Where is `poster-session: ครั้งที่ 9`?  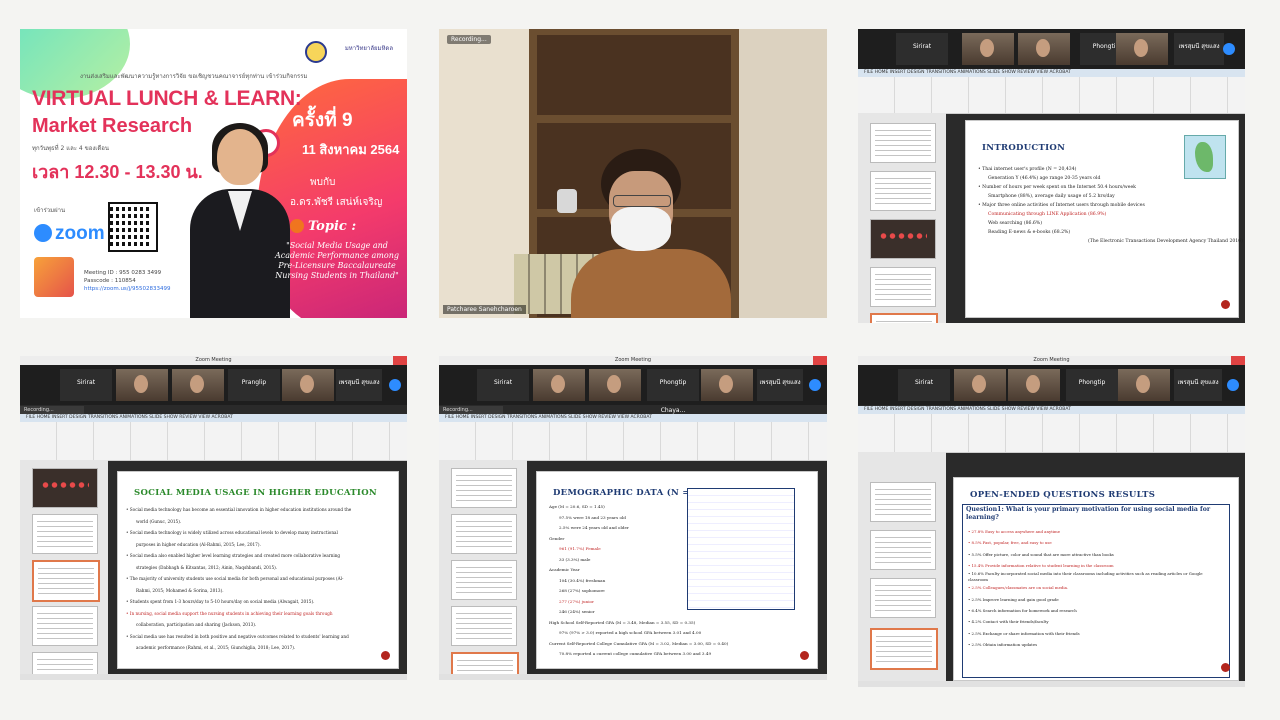 poster-session: ครั้งที่ 9 is located at coordinates (322, 120).